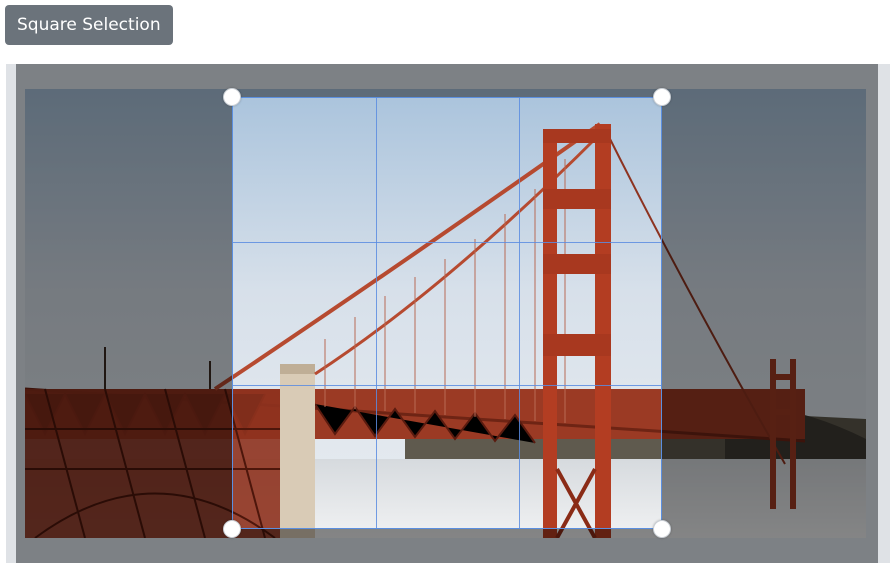 Image resolution: width=893 pixels, height=568 pixels. I want to click on crop-handle-top-left, so click(232, 97).